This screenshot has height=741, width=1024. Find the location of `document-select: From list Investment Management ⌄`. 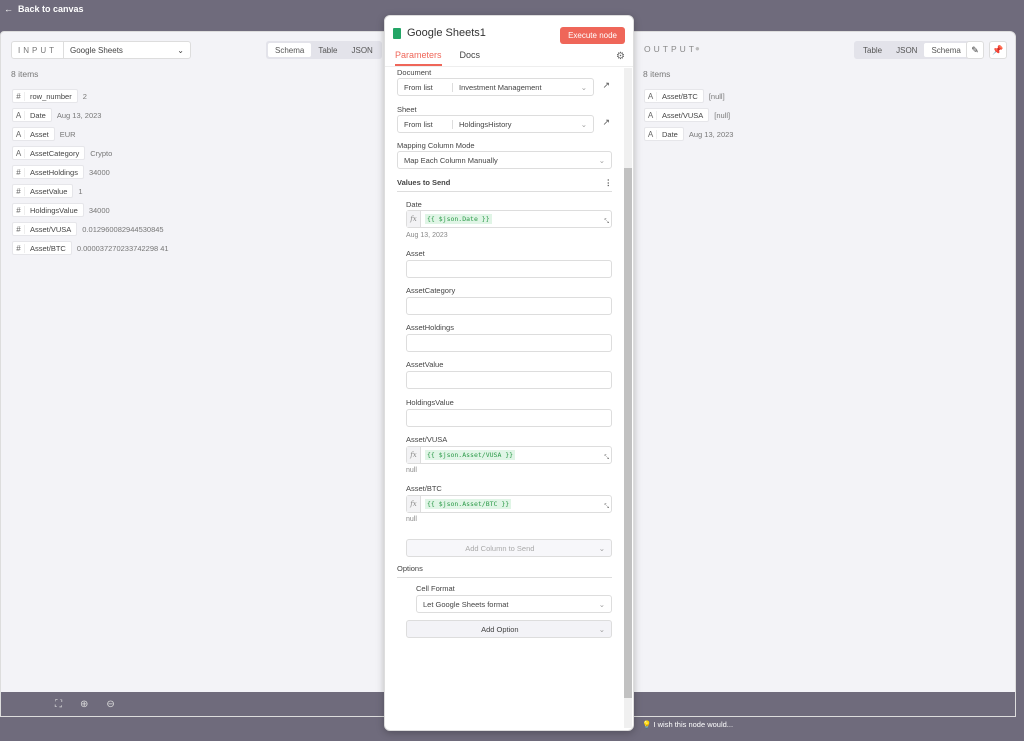

document-select: From list Investment Management ⌄ is located at coordinates (495, 87).